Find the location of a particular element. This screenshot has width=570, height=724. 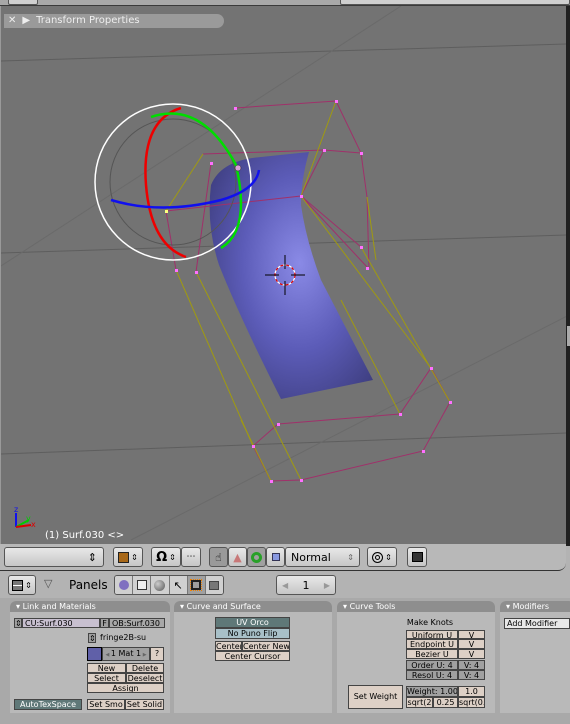

material-name: fringe2B-su is located at coordinates (130, 638).